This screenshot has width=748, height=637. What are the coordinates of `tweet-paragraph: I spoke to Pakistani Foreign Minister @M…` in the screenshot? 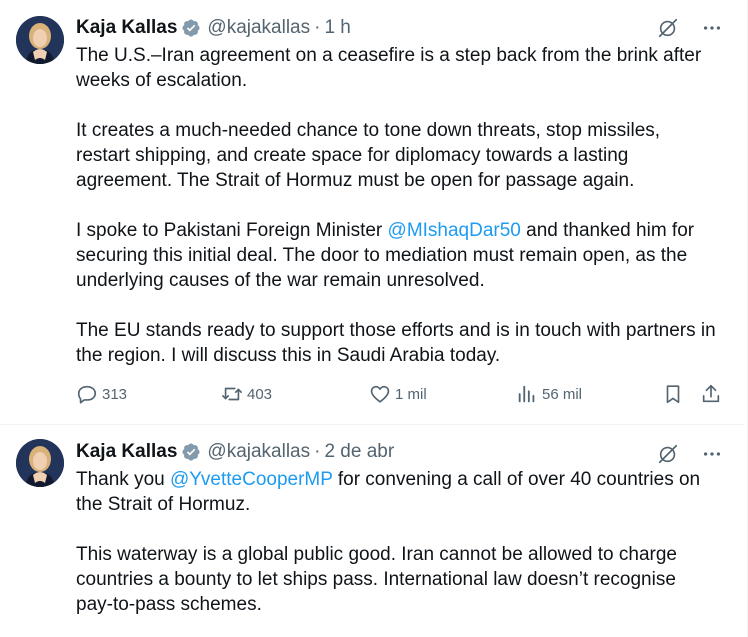 It's located at (396, 255).